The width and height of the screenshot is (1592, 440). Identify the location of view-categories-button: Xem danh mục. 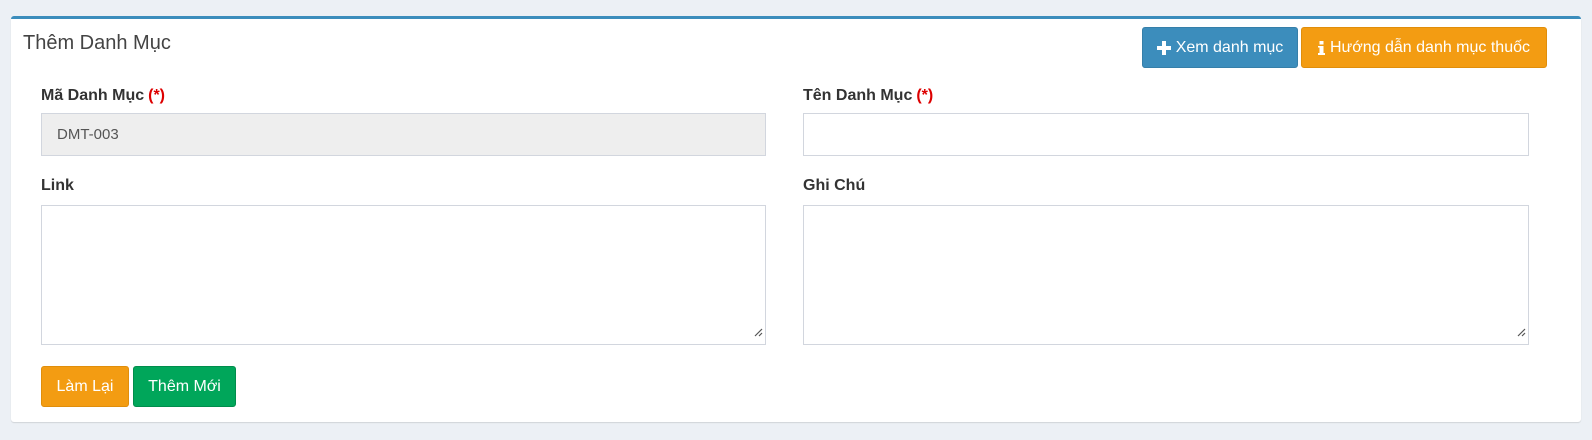
(1220, 47).